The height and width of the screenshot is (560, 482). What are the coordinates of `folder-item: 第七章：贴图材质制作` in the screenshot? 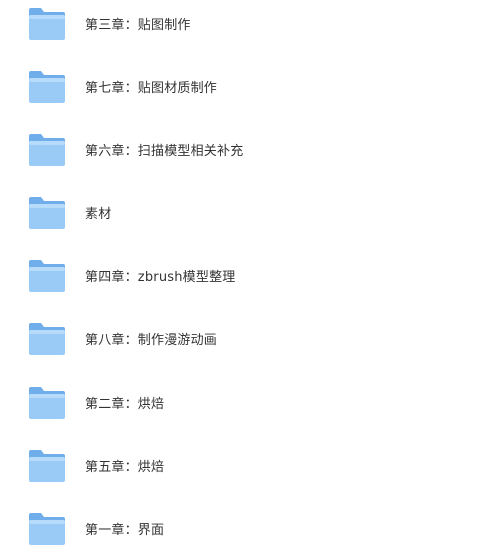 It's located at (241, 86).